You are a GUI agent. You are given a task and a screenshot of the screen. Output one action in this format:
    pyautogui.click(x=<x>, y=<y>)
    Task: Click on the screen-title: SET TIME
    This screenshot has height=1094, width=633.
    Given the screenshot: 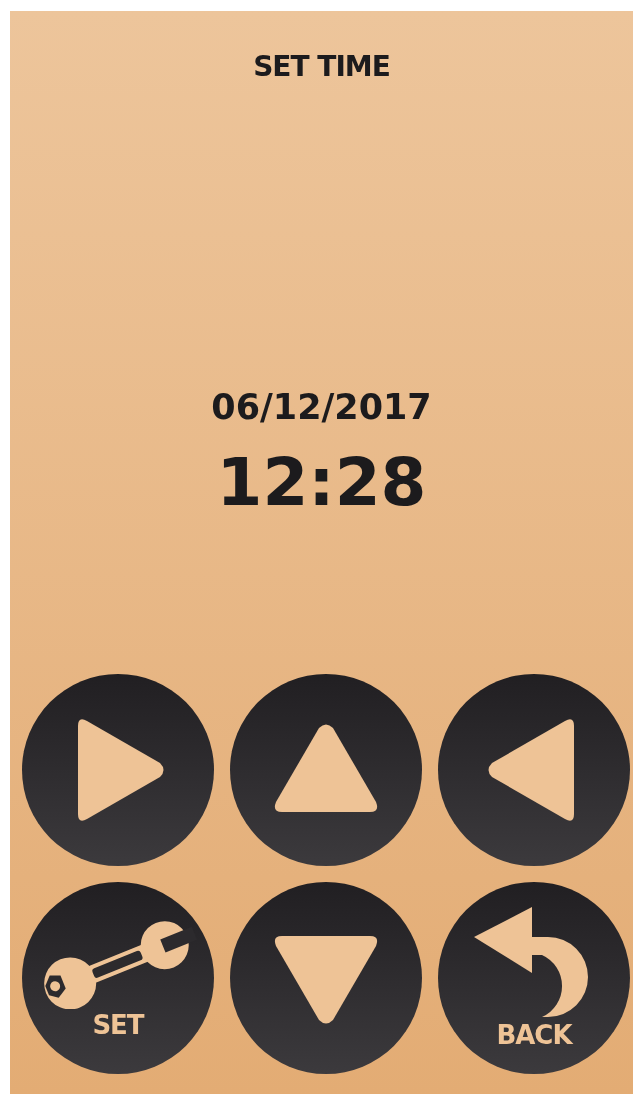 What is the action you would take?
    pyautogui.click(x=321, y=67)
    